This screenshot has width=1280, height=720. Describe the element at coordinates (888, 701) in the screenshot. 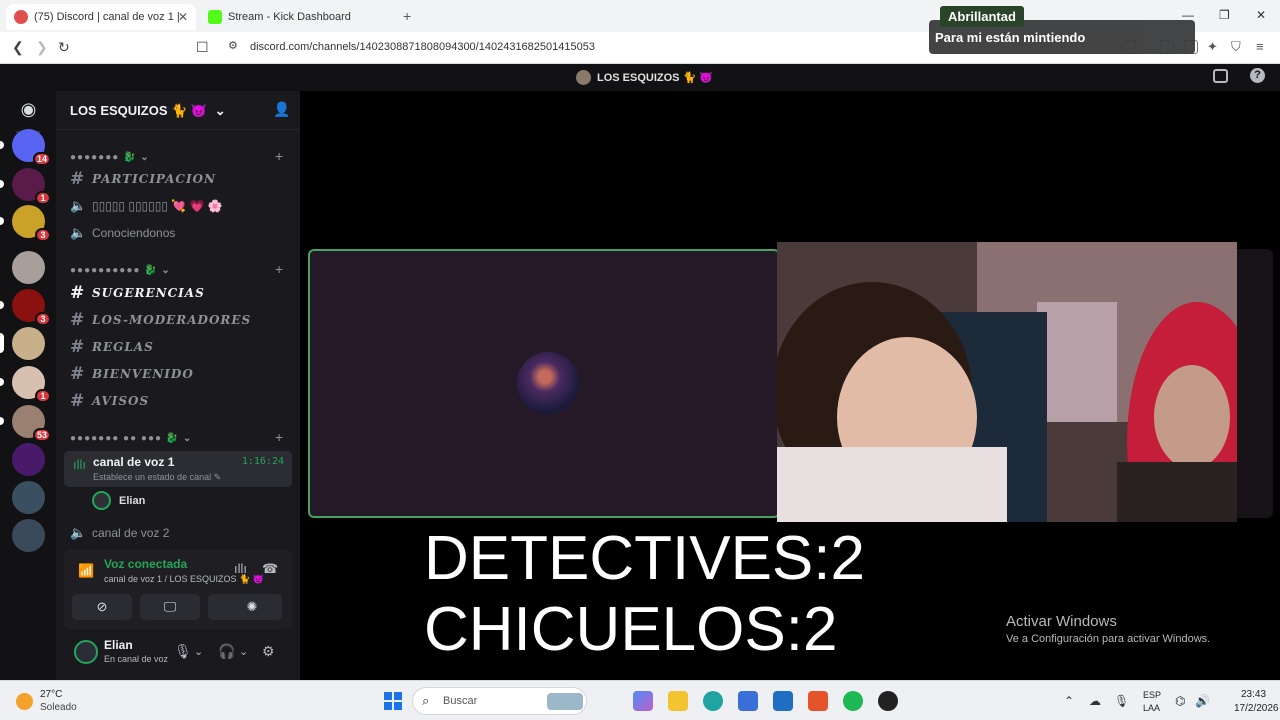

I see `obs-icon` at that location.